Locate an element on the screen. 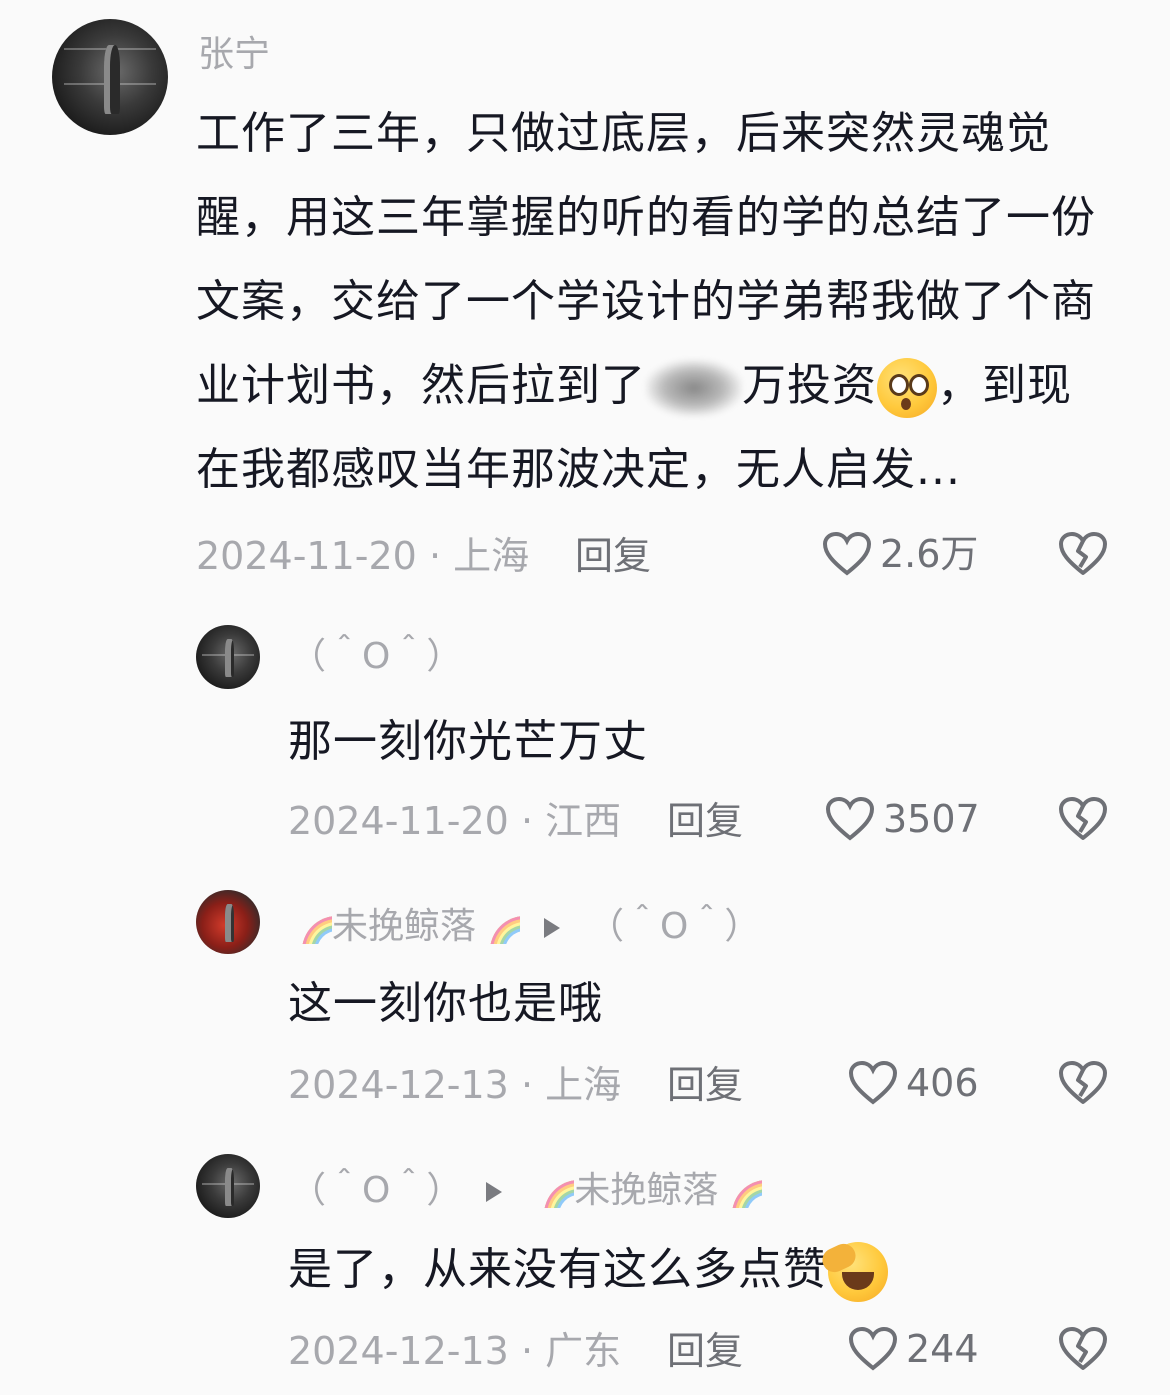 This screenshot has height=1395, width=1170. like-button: 244 is located at coordinates (913, 1349).